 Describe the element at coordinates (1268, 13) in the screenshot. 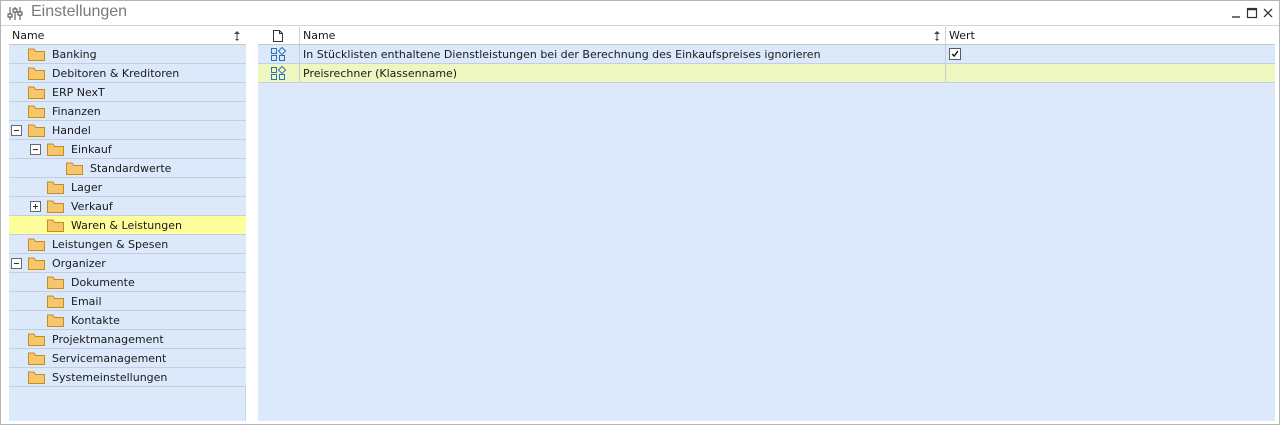

I see `close-button` at that location.